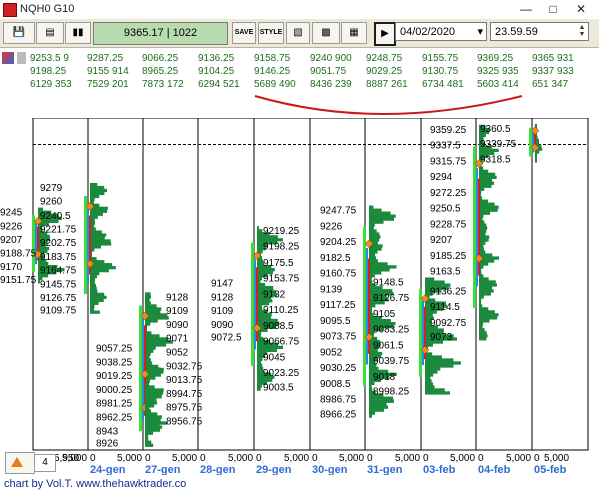 This screenshot has height=493, width=599. What do you see at coordinates (244, 33) in the screenshot?
I see `save-button: SAVE` at bounding box center [244, 33].